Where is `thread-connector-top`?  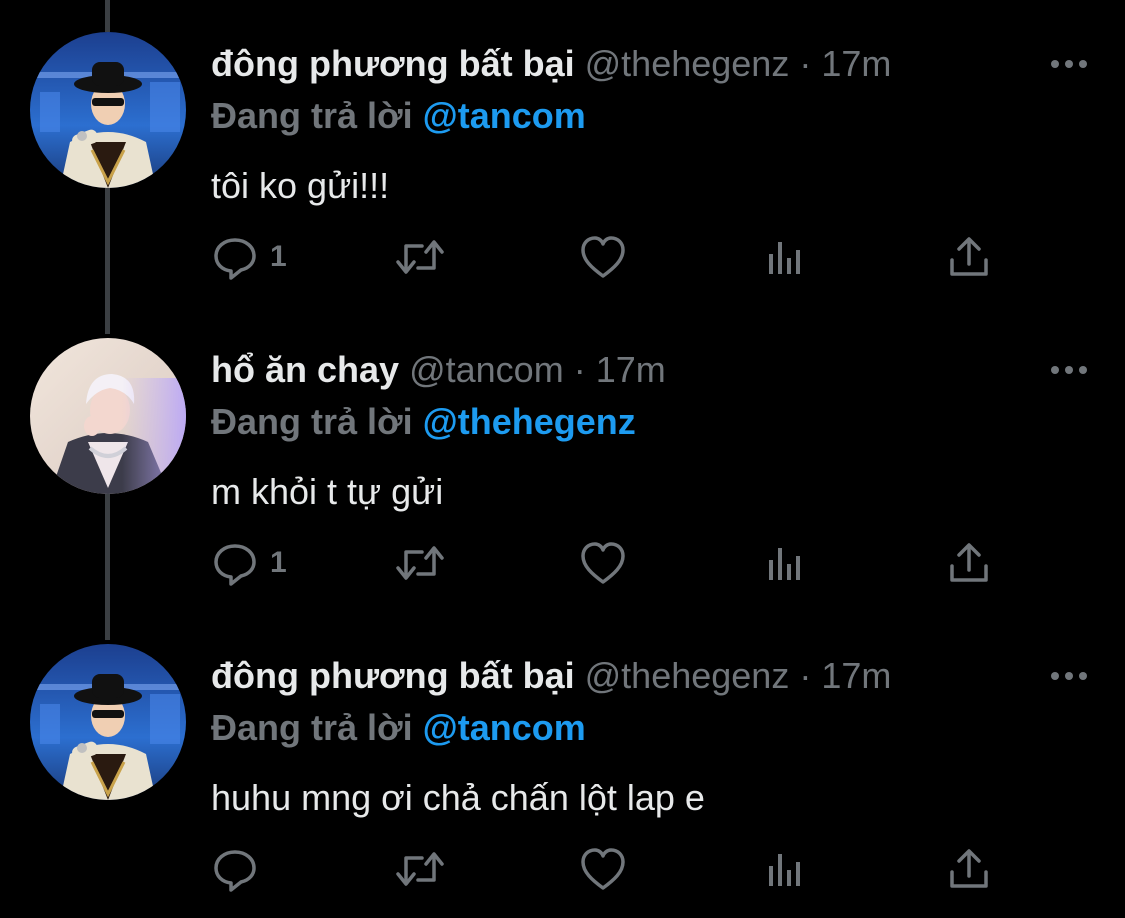
thread-connector-top is located at coordinates (107, 16).